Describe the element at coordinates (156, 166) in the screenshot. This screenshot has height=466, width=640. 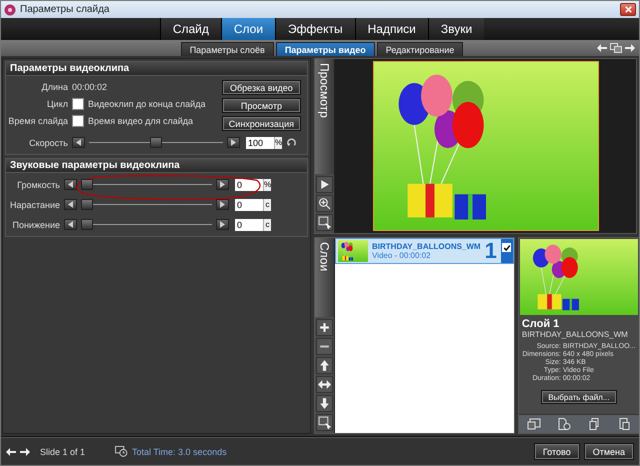
I see `section-header: Звуковые параметры видеоклипа` at that location.